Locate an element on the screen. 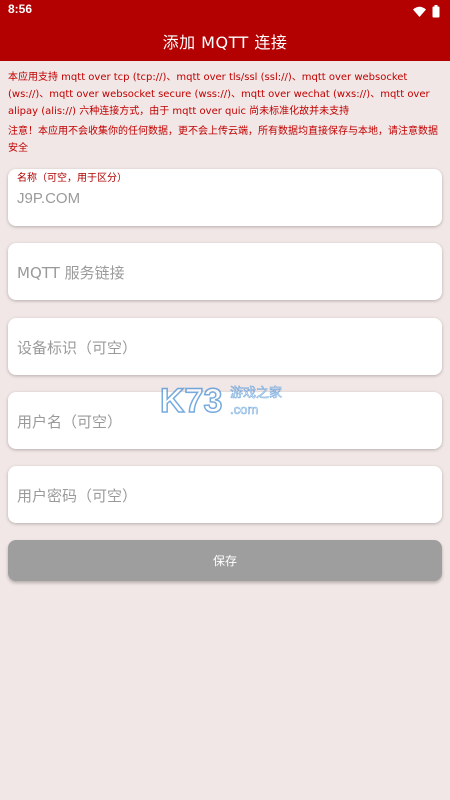 This screenshot has height=800, width=450. page-title: 添加 MQTT 连接 is located at coordinates (225, 42).